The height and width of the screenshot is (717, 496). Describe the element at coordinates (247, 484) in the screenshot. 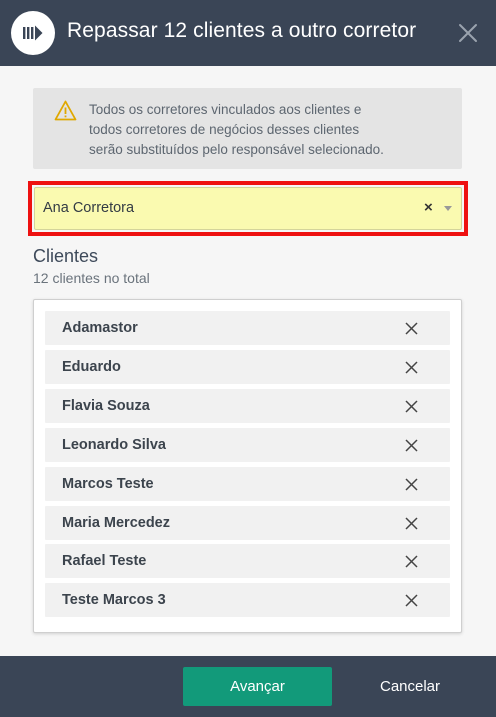

I see `list-item: Marcos Teste` at that location.